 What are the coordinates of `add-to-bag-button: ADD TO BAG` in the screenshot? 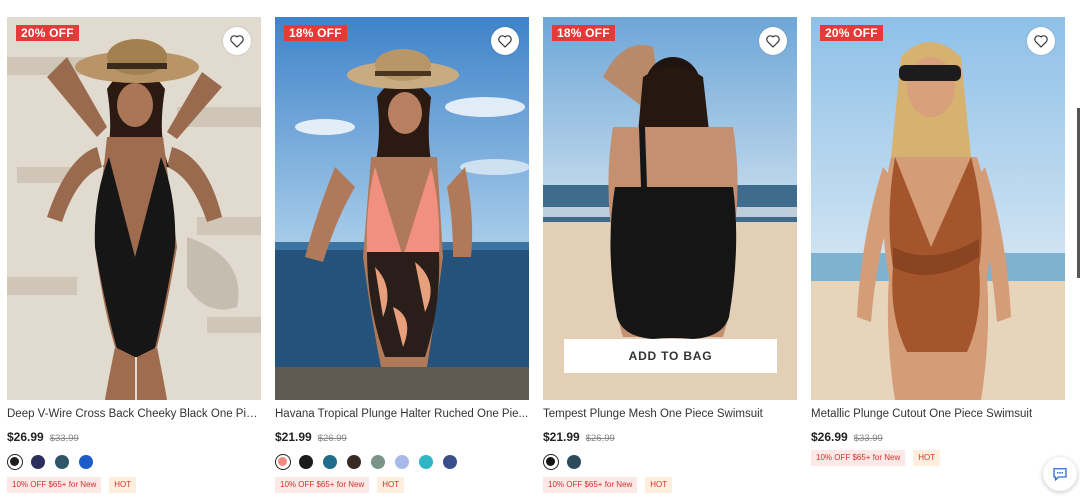 It's located at (670, 356).